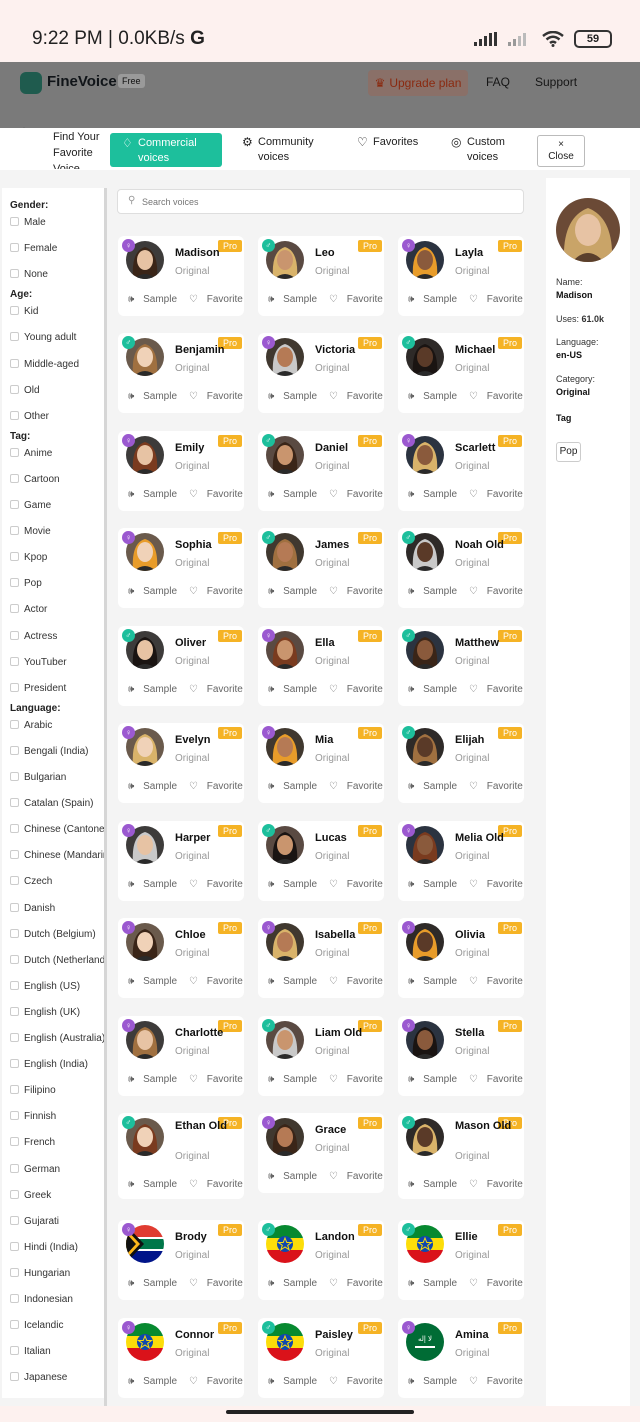  What do you see at coordinates (24, 311) in the screenshot?
I see `filter-option-age: Kid` at bounding box center [24, 311].